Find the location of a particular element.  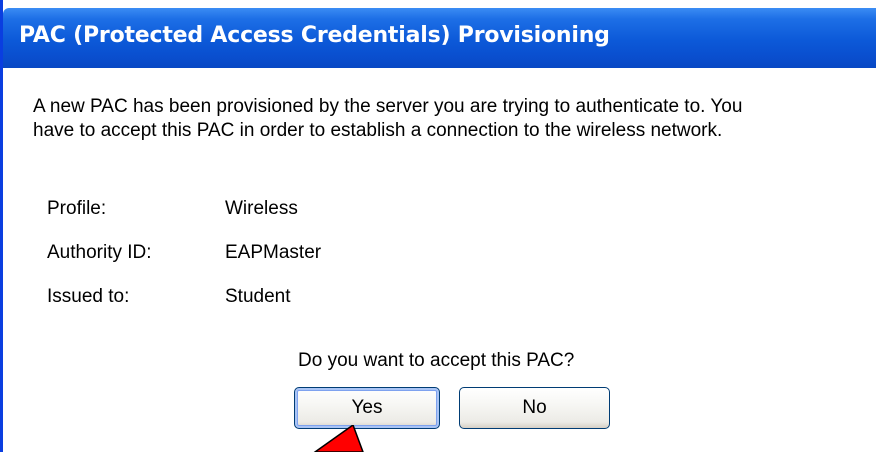

field-label-profile: Profile: is located at coordinates (77, 208).